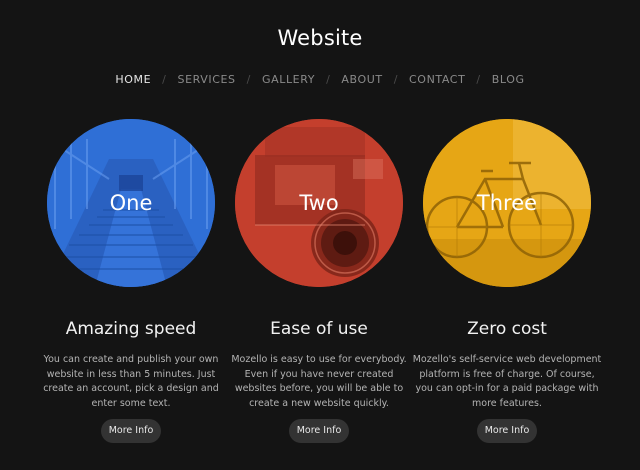  I want to click on site-title: Website, so click(320, 38).